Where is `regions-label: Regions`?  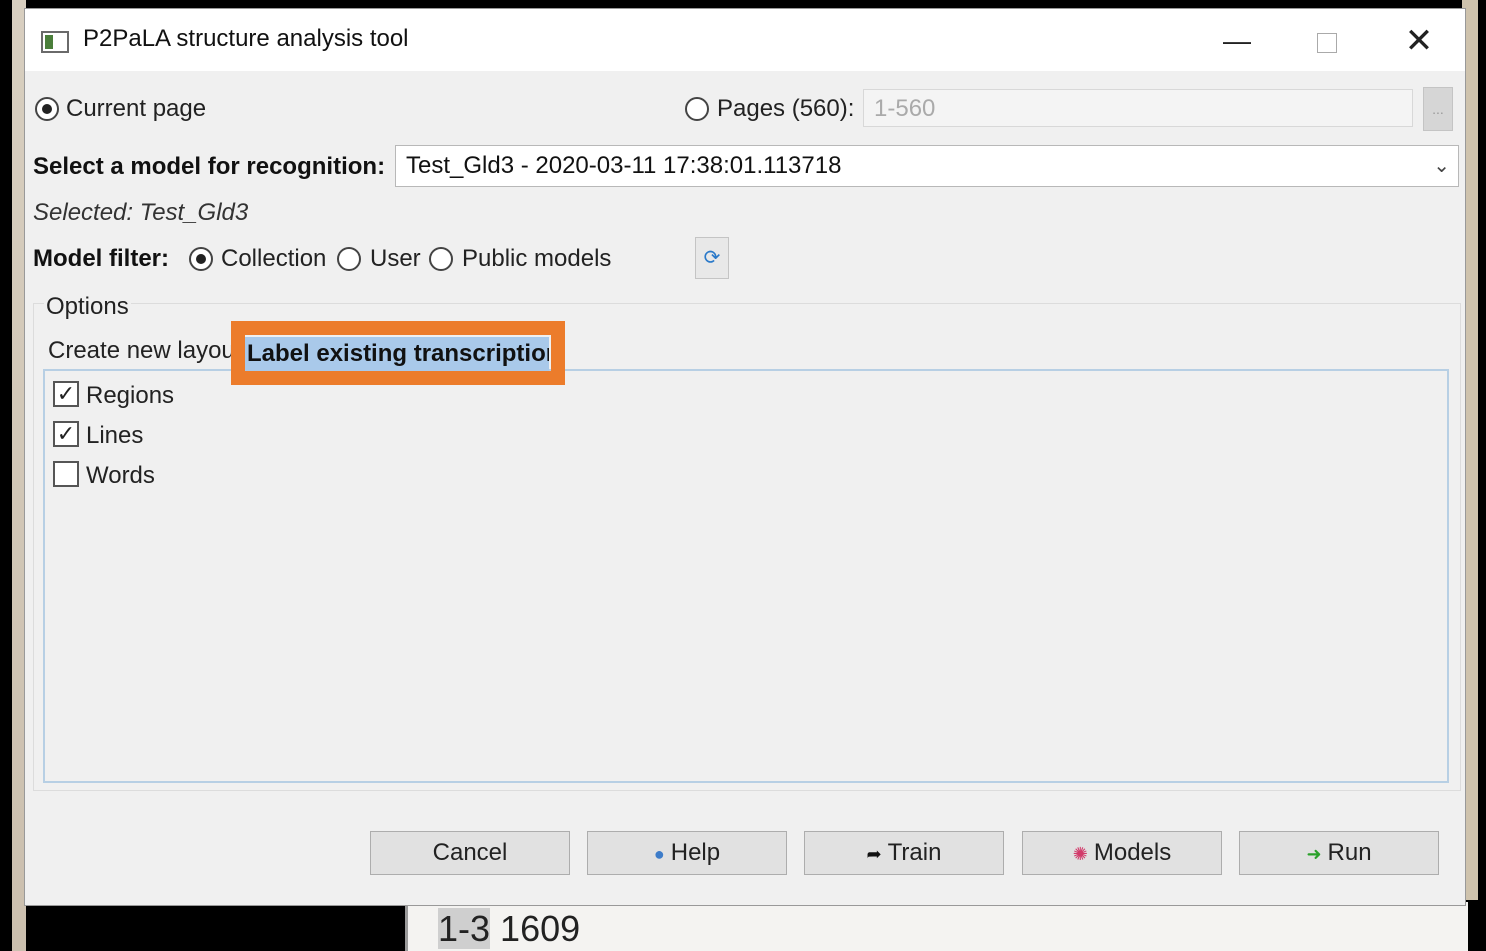
regions-label: Regions is located at coordinates (130, 395).